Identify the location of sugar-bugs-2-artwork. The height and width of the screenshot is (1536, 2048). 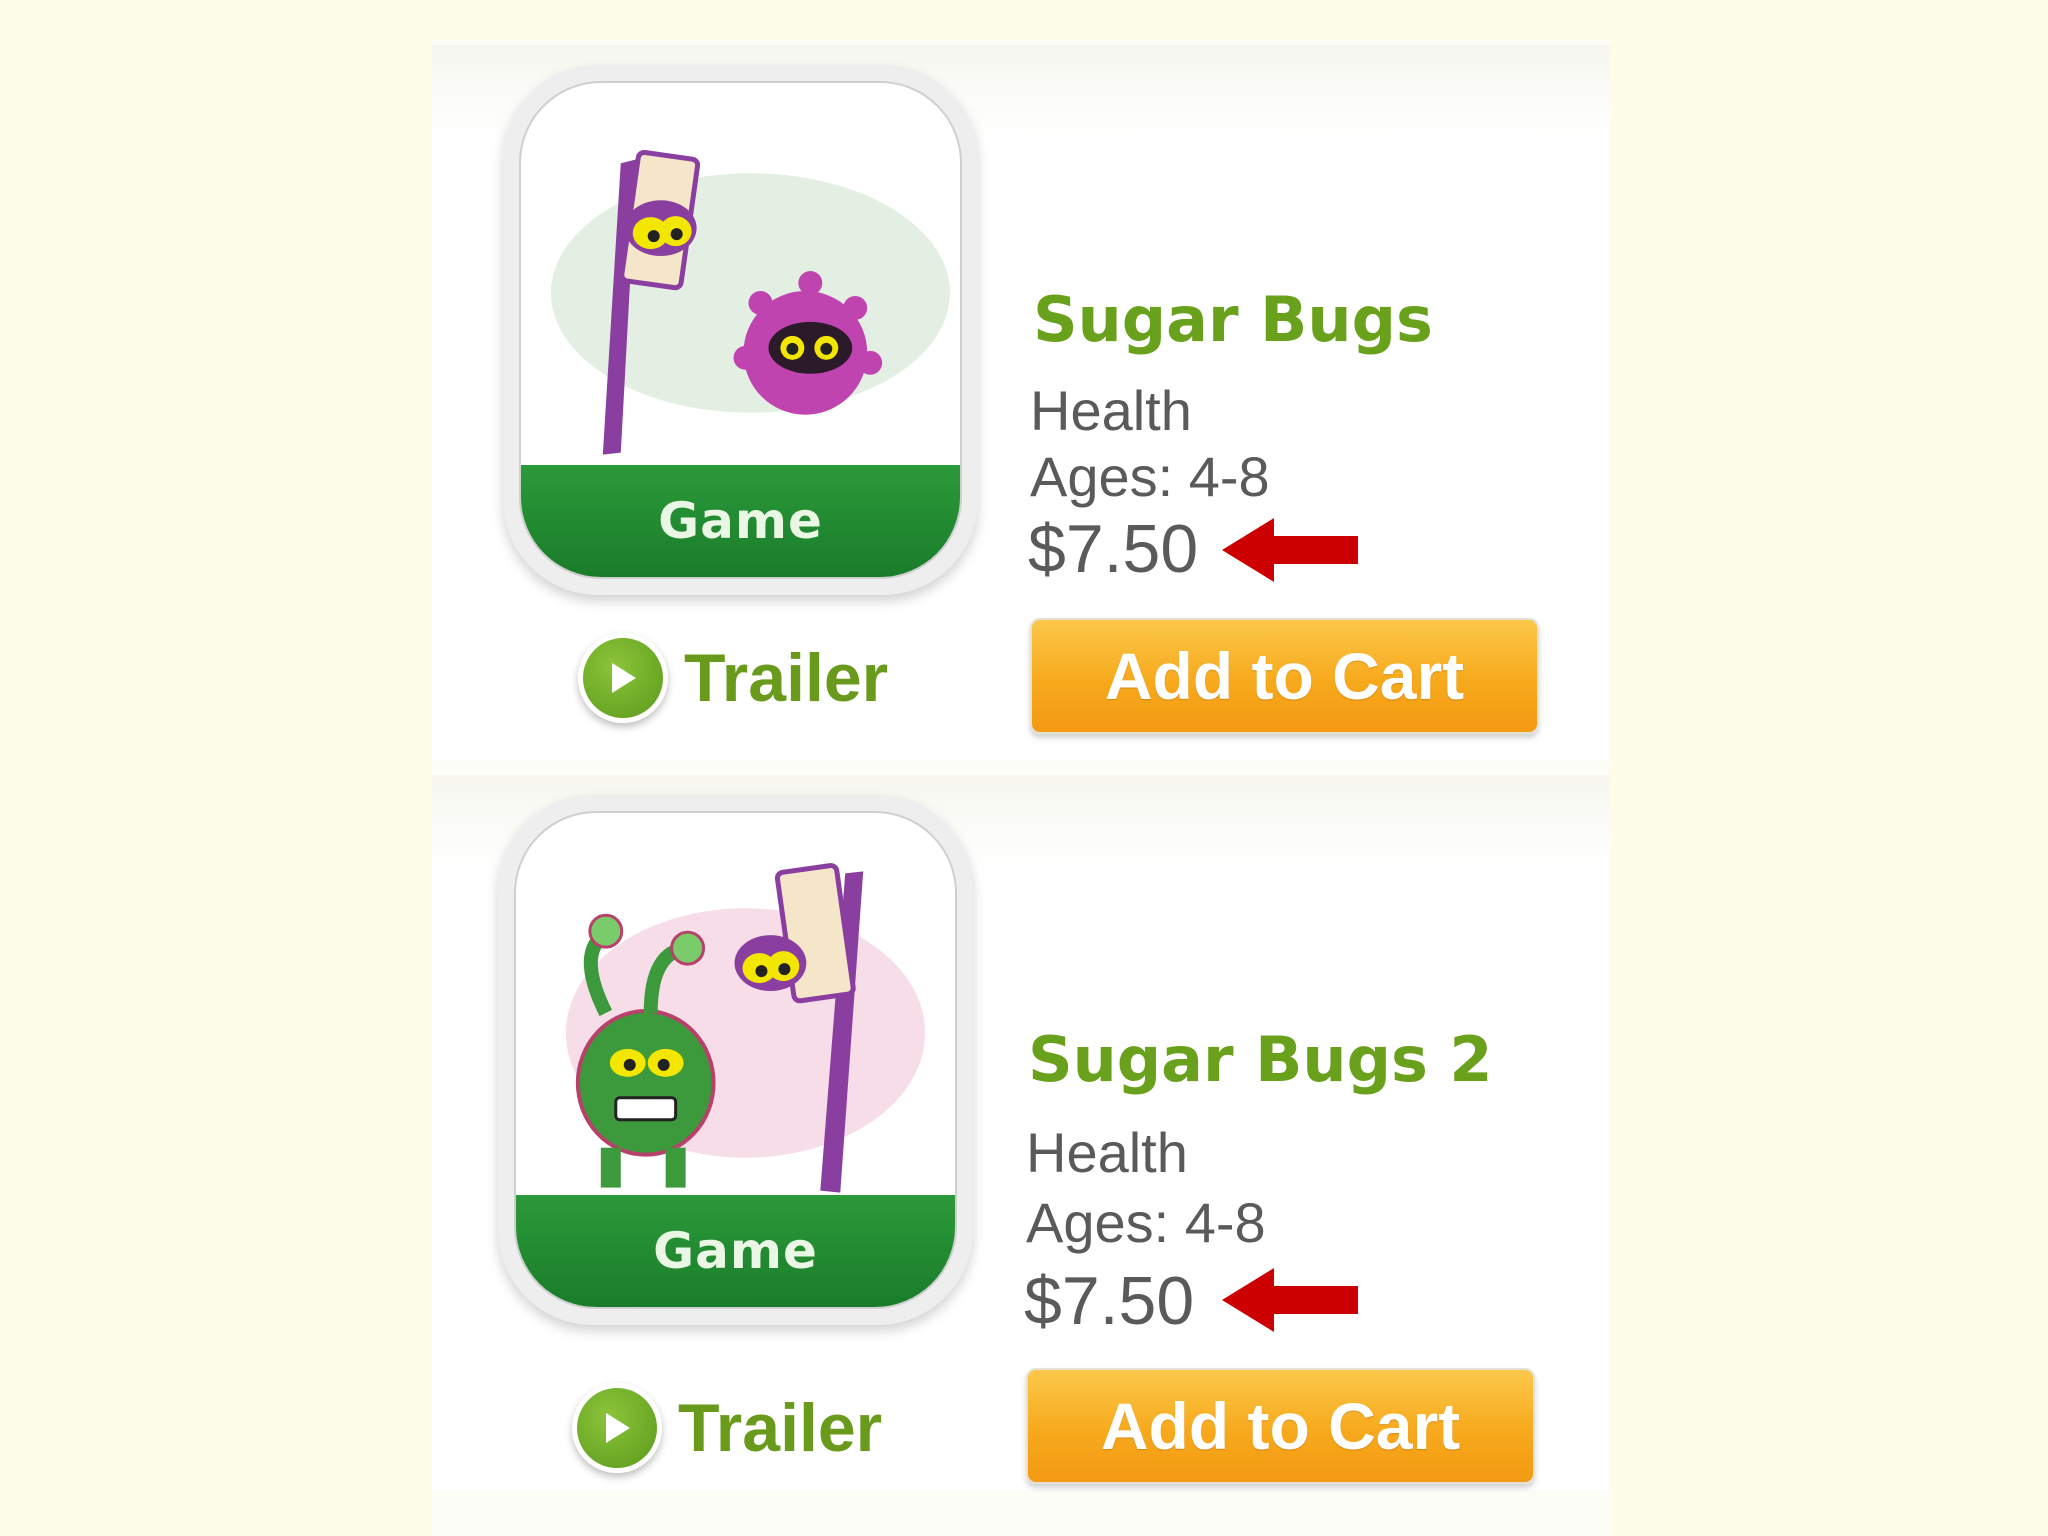
(745, 1028).